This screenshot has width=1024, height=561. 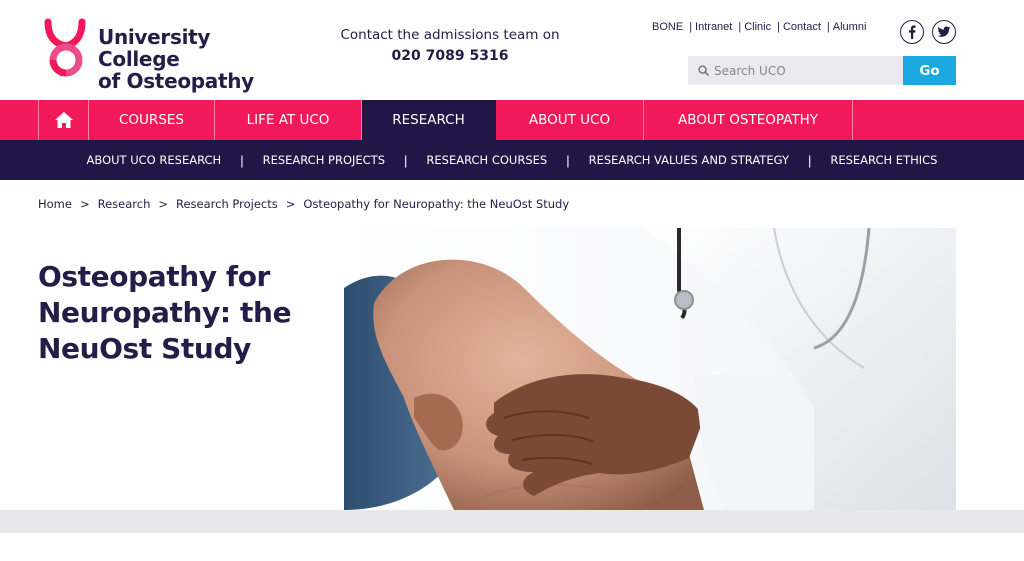 I want to click on home-icon, so click(x=63, y=120).